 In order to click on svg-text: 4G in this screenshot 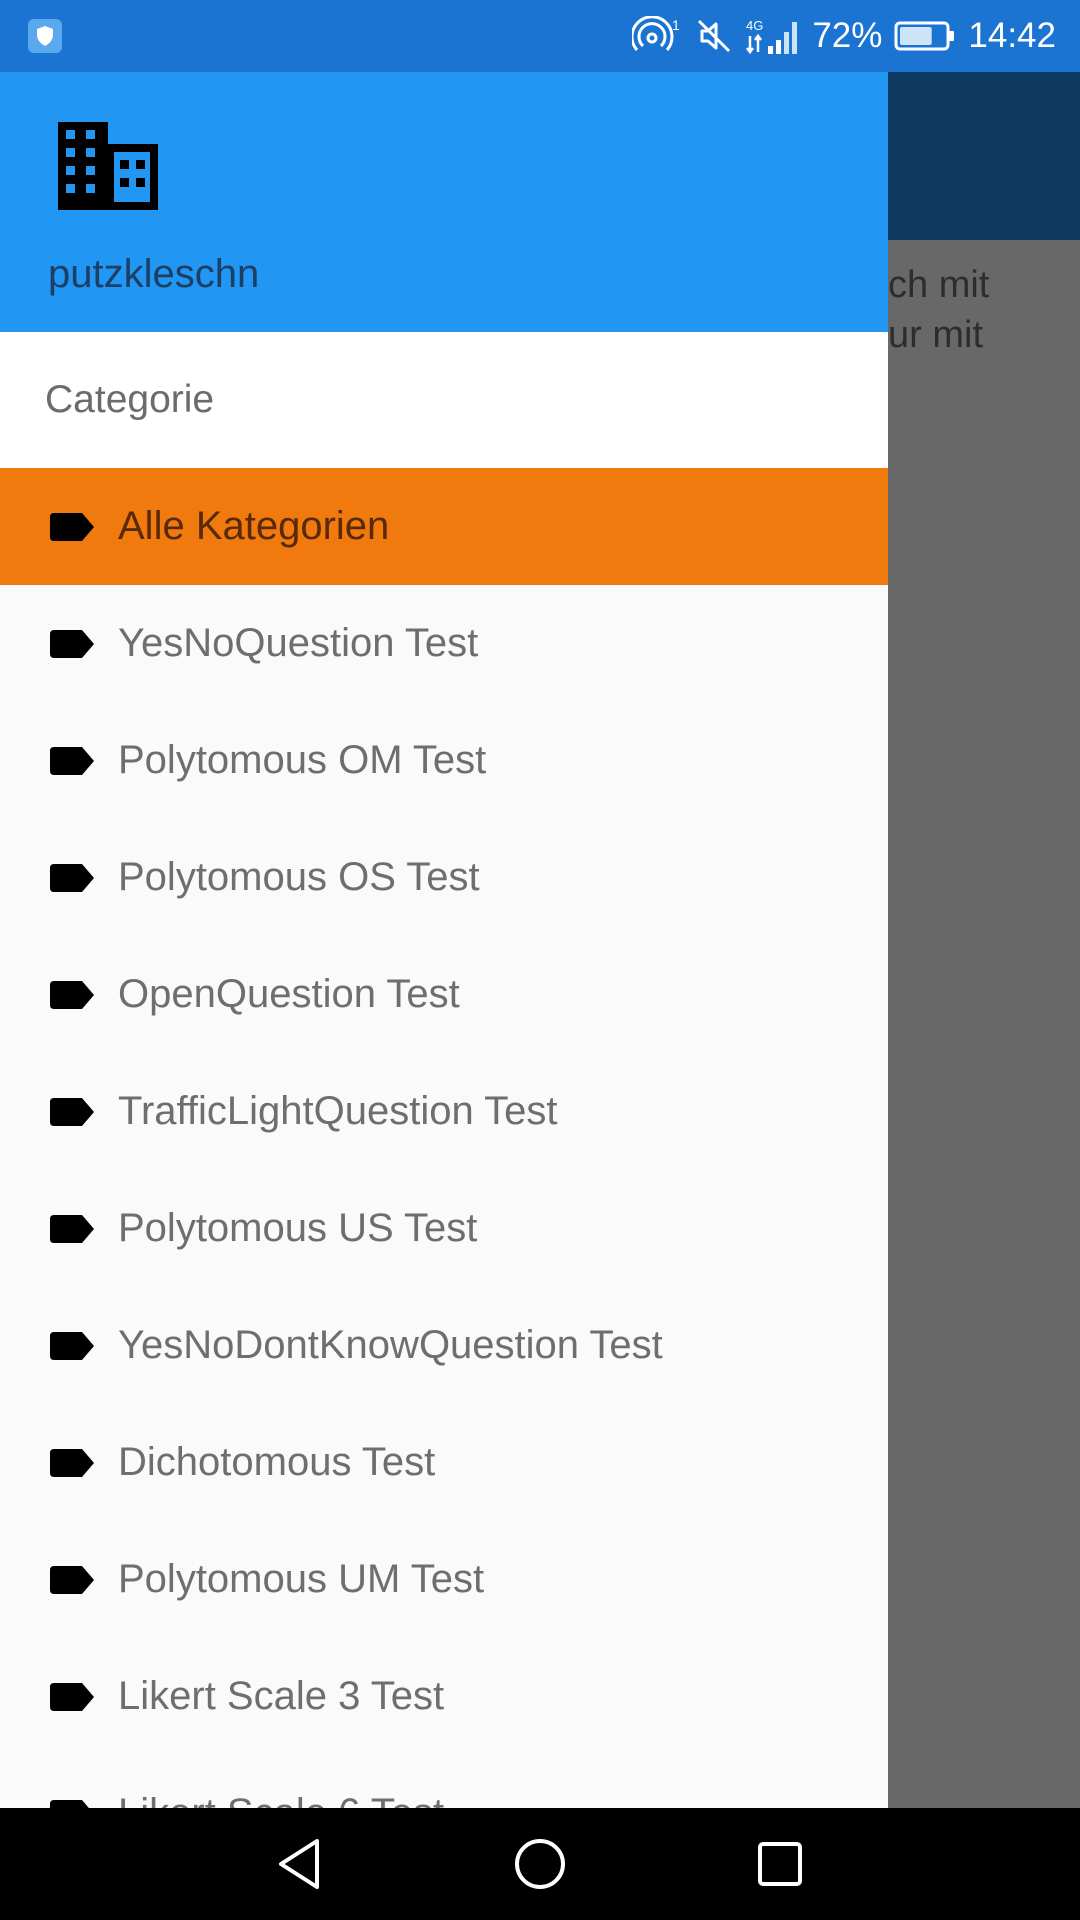, I will do `click(754, 25)`.